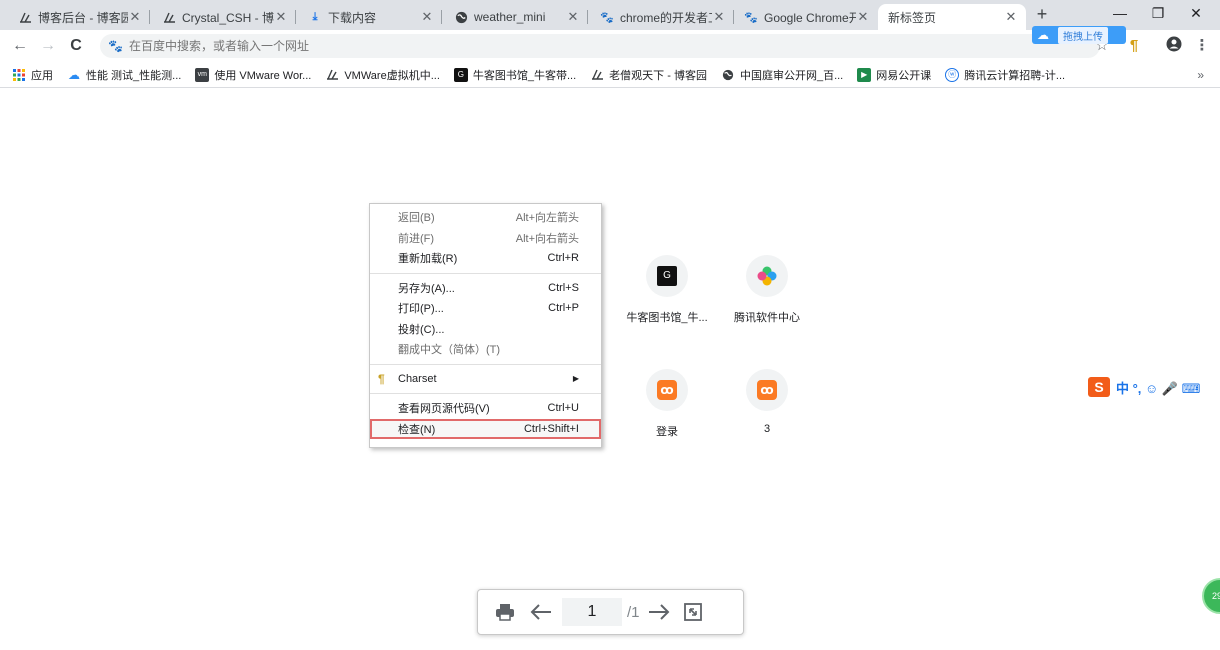  Describe the element at coordinates (667, 276) in the screenshot. I see `nowcoder-icon: G` at that location.